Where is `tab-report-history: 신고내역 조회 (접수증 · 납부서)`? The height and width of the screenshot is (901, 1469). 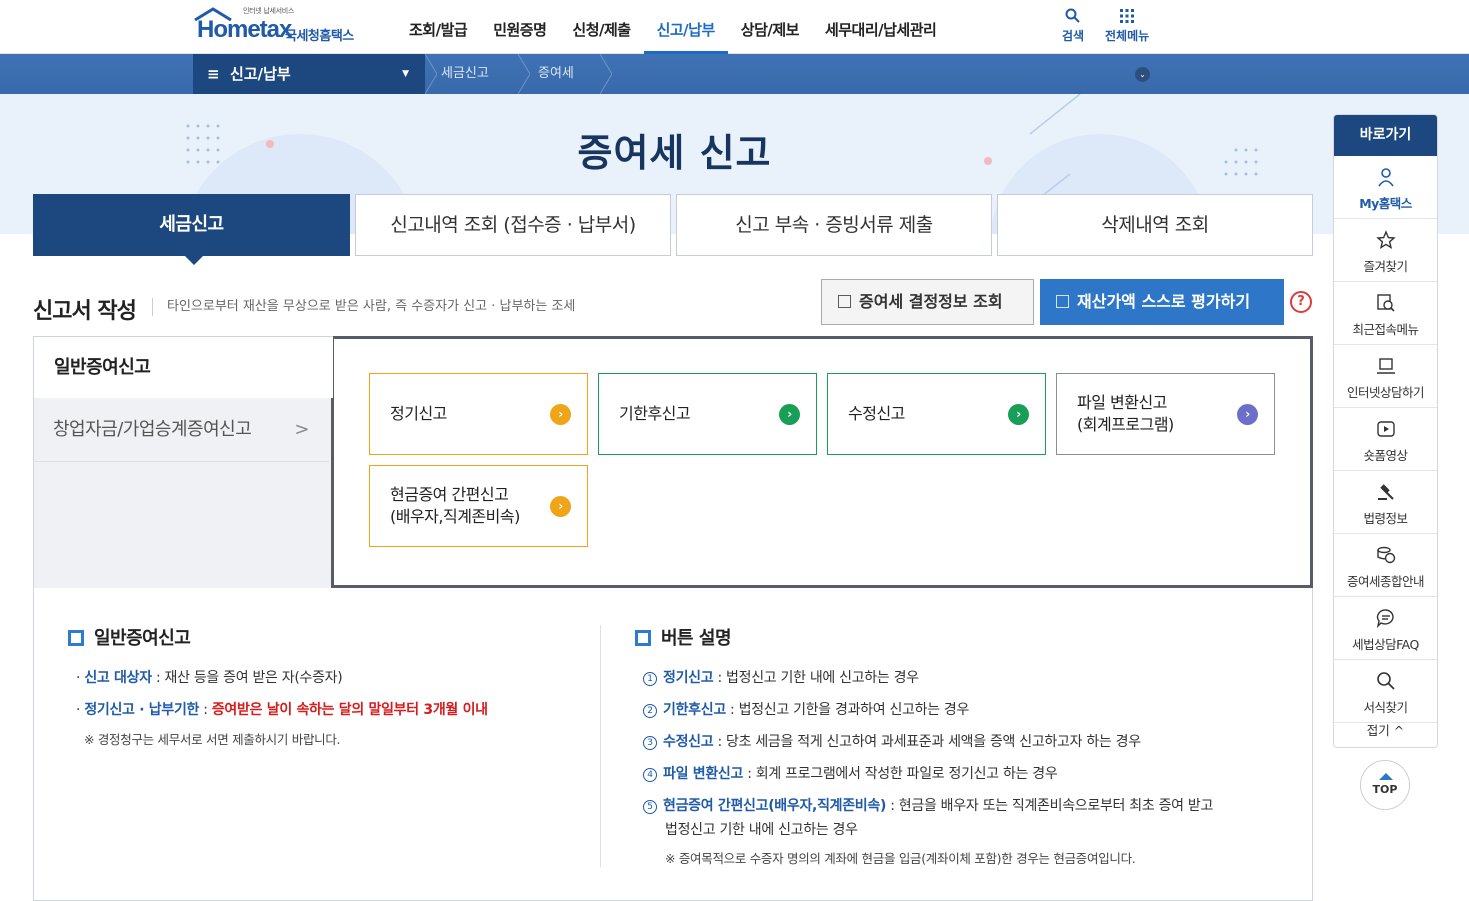 tab-report-history: 신고내역 조회 (접수증 · 납부서) is located at coordinates (513, 225).